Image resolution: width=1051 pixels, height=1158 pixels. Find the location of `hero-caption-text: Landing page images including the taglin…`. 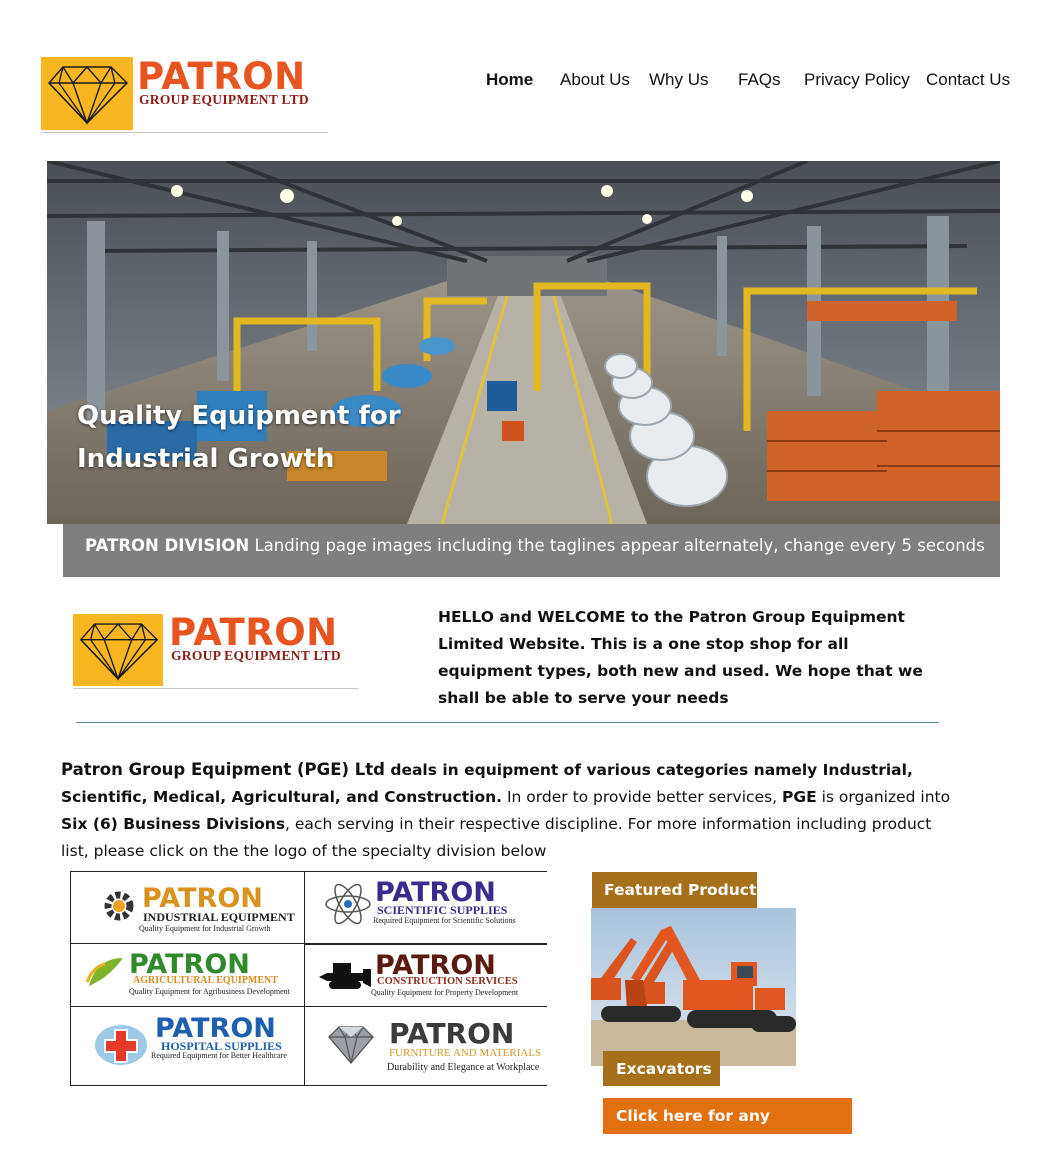

hero-caption-text: Landing page images including the taglin… is located at coordinates (617, 545).